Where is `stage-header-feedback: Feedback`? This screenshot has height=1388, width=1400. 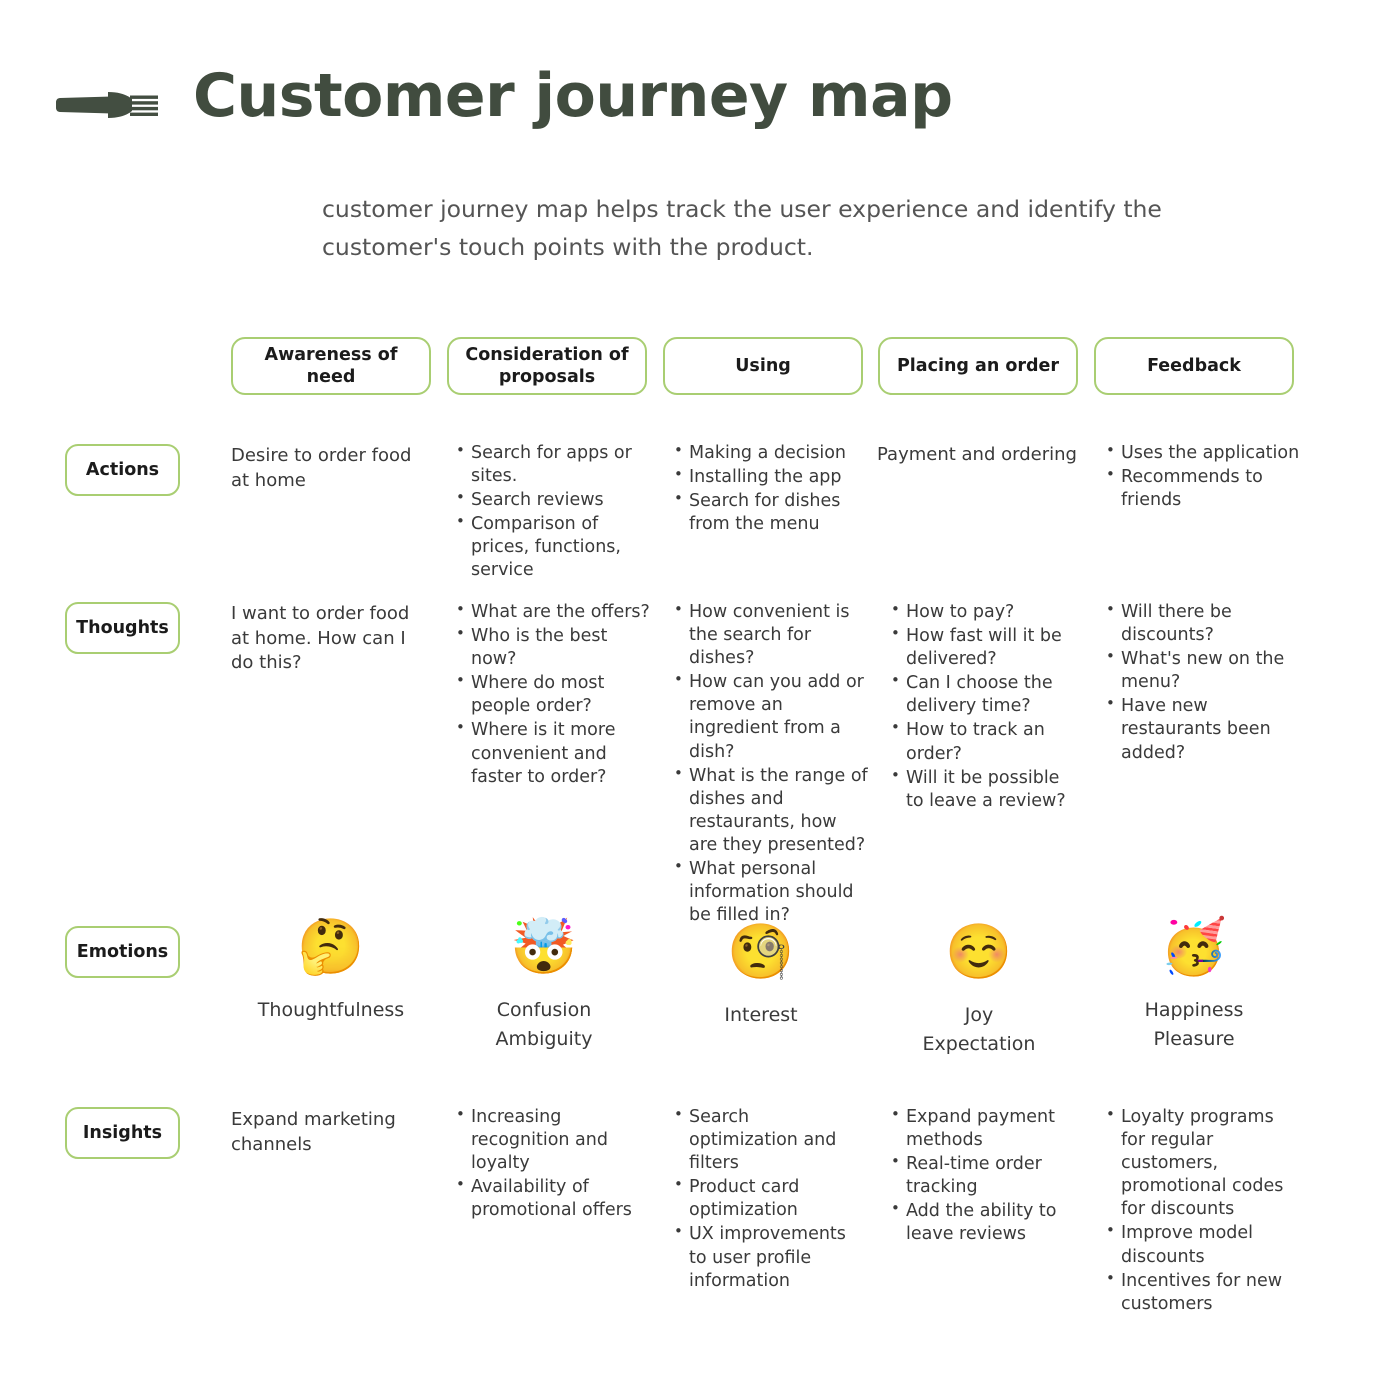 stage-header-feedback: Feedback is located at coordinates (1194, 366).